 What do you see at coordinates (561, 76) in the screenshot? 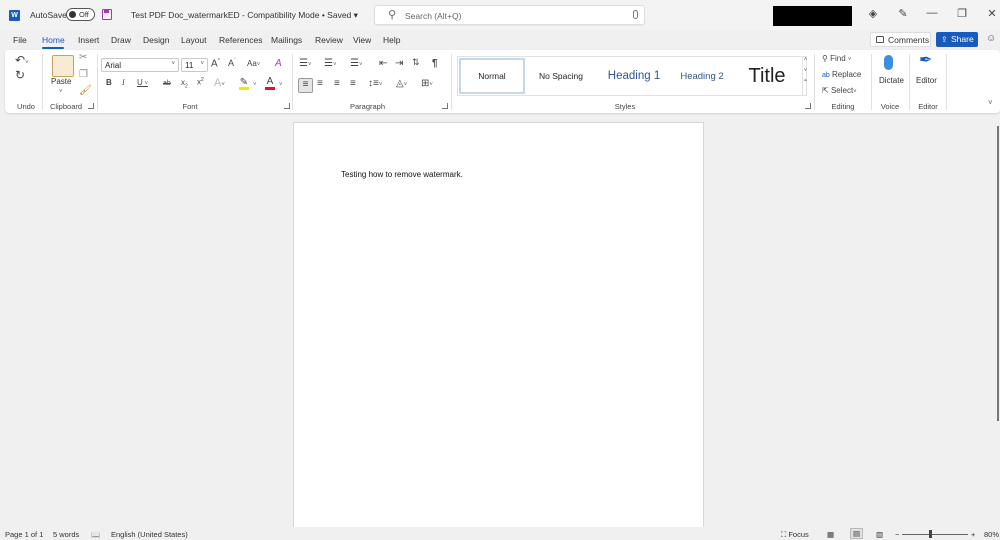
I see `style-no-spacing: No Spacing` at bounding box center [561, 76].